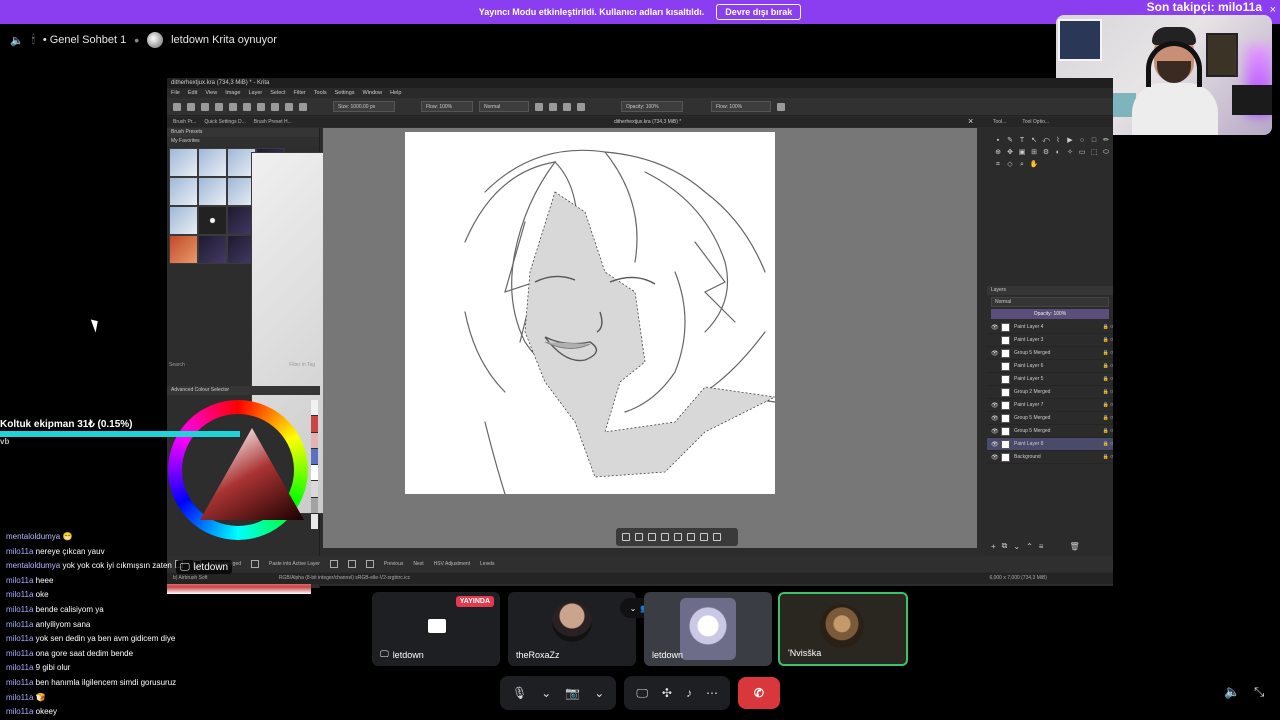 The image size is (1280, 720). I want to click on disconnect-button: ✆, so click(758, 693).